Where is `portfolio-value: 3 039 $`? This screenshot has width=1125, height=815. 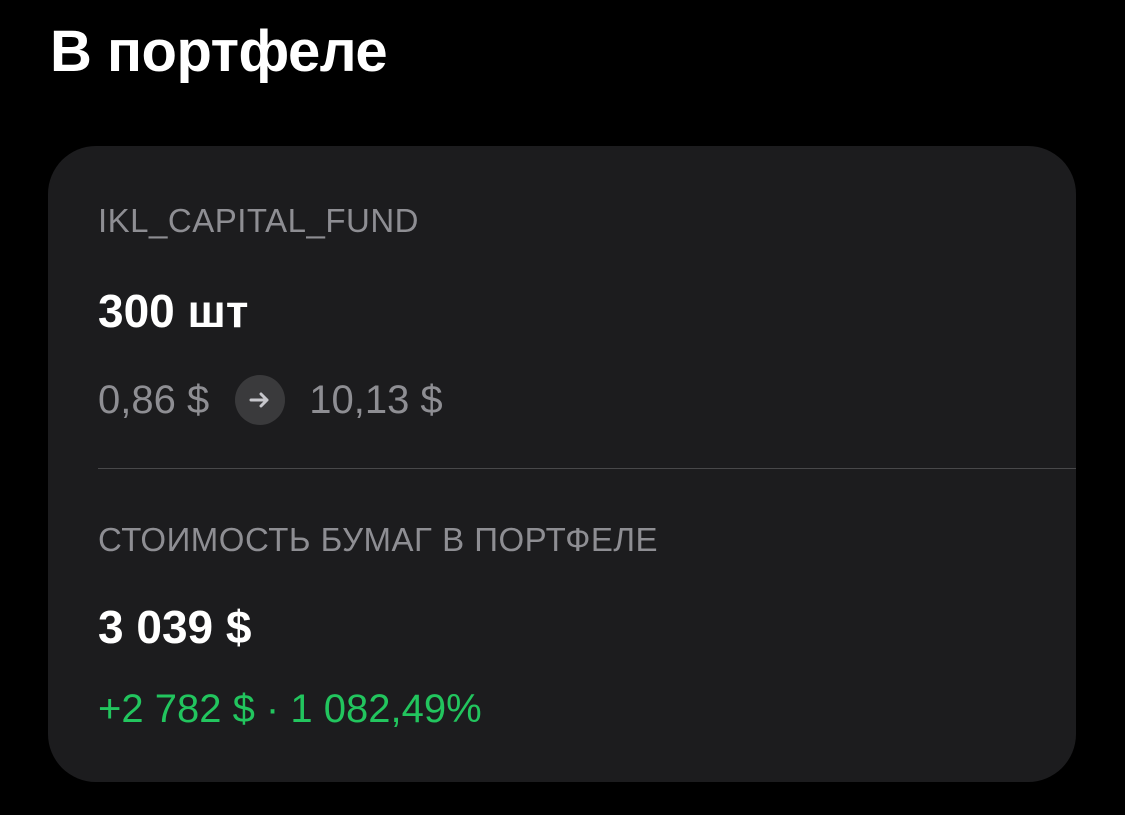 portfolio-value: 3 039 $ is located at coordinates (175, 627).